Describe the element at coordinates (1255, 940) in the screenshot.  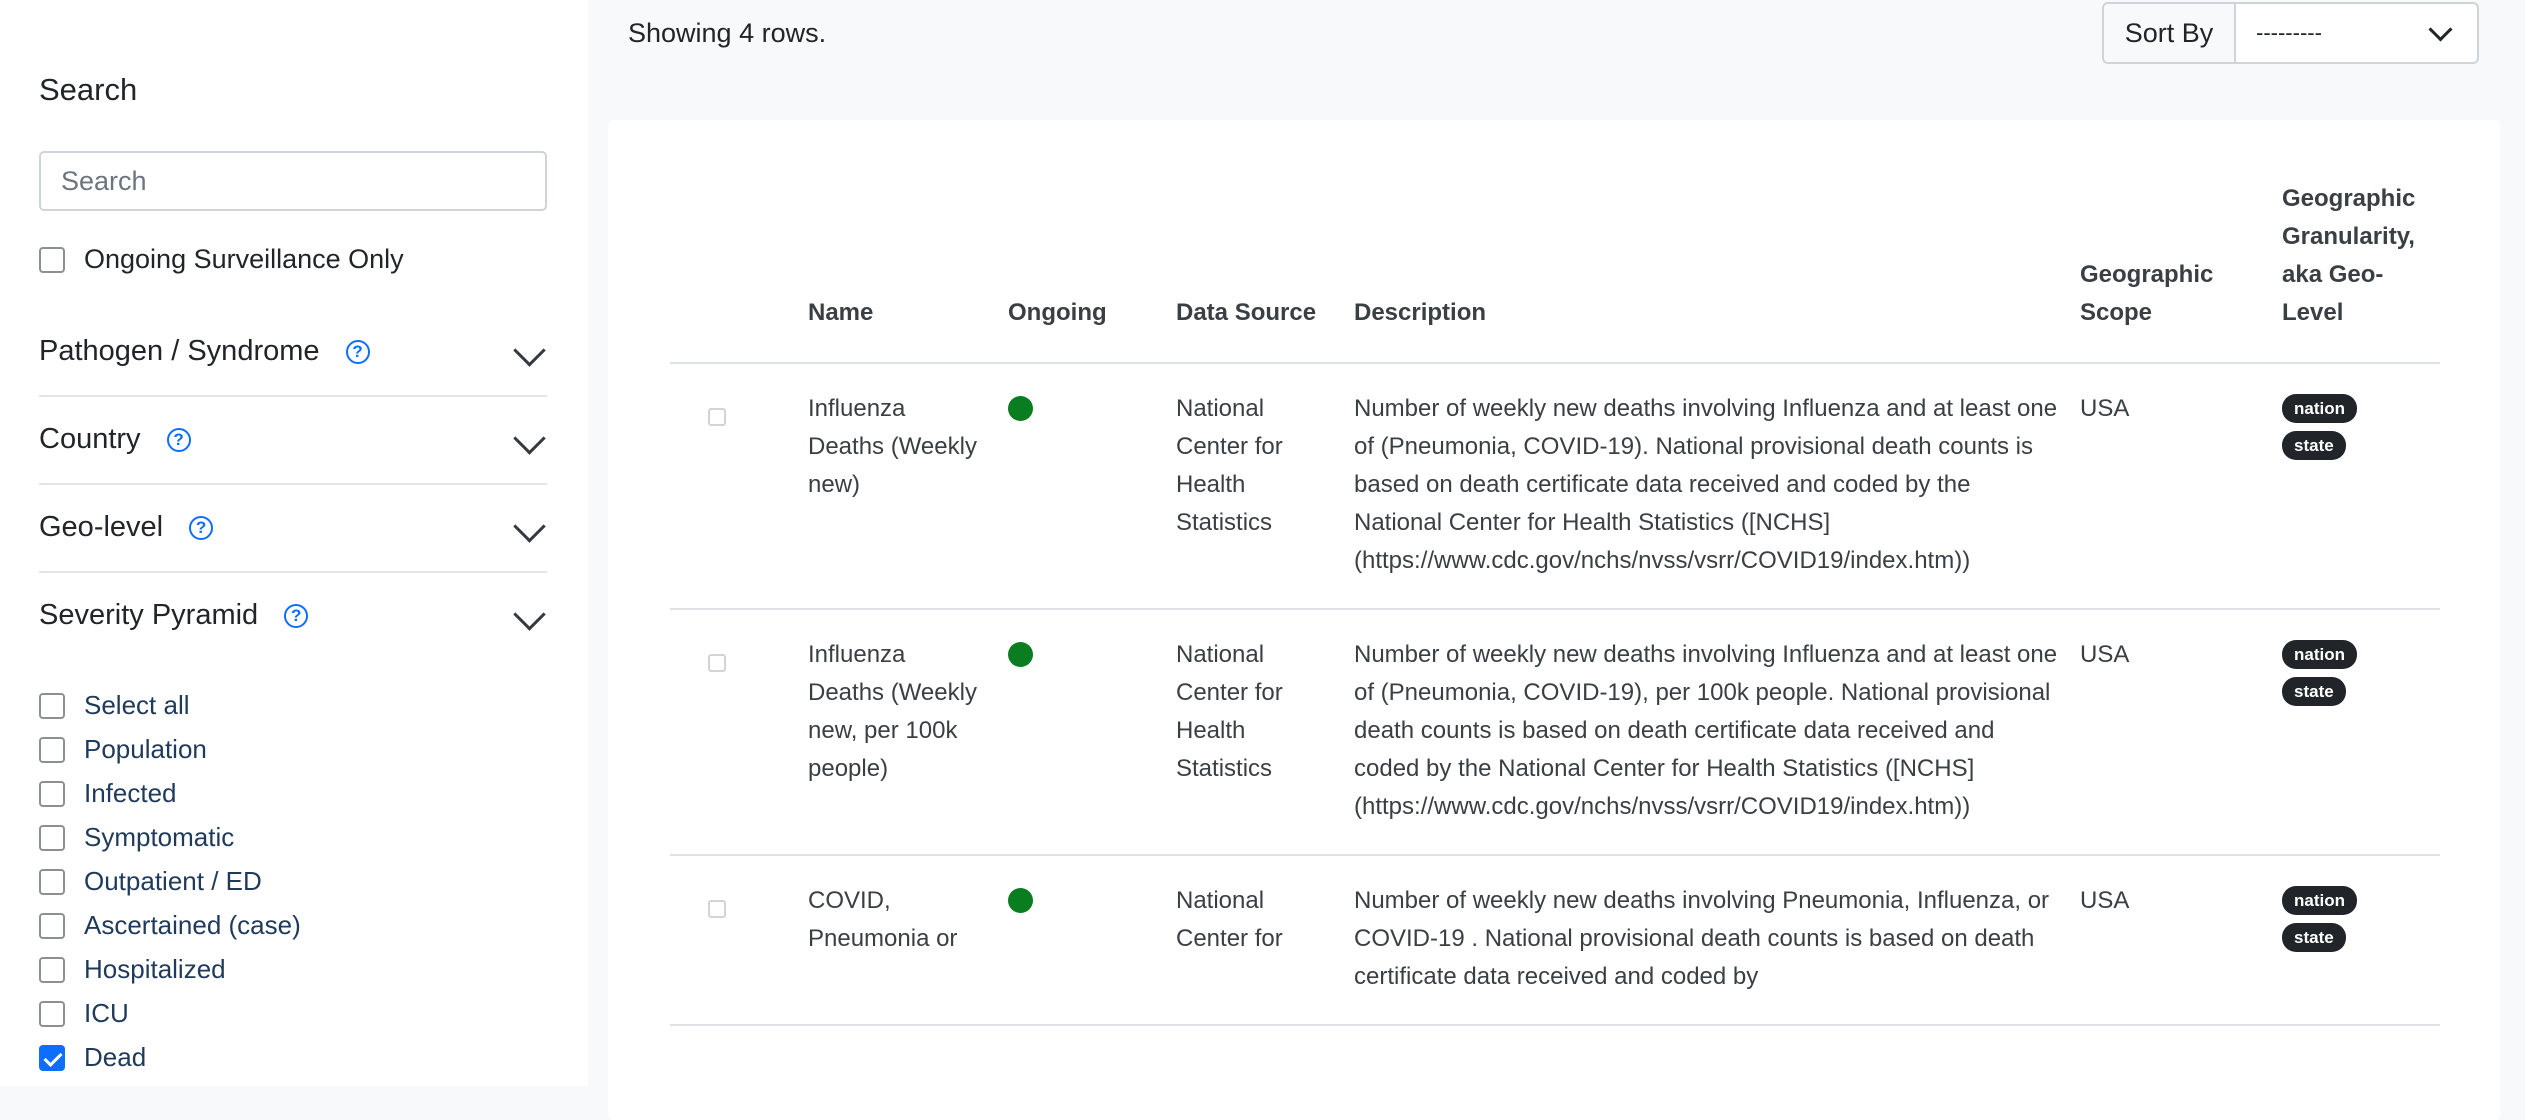
I see `data-source-cell: National Center for` at that location.